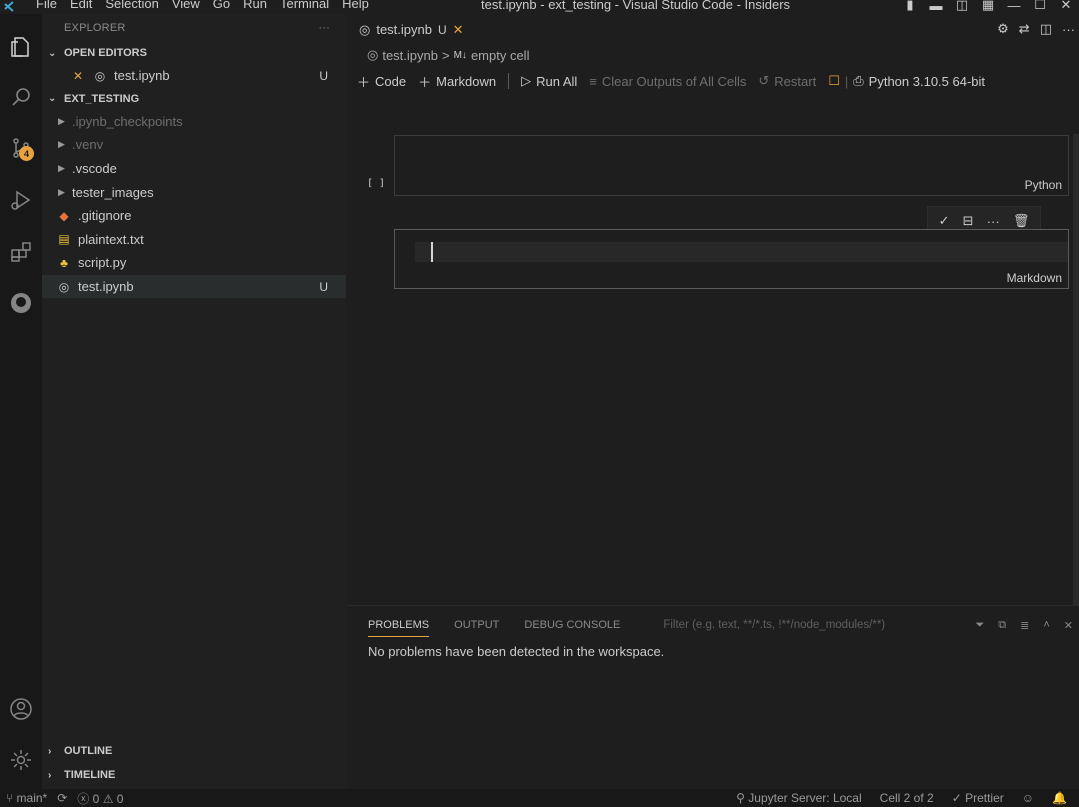 The width and height of the screenshot is (1079, 807). Describe the element at coordinates (51, 5) in the screenshot. I see `menu-file: File` at that location.